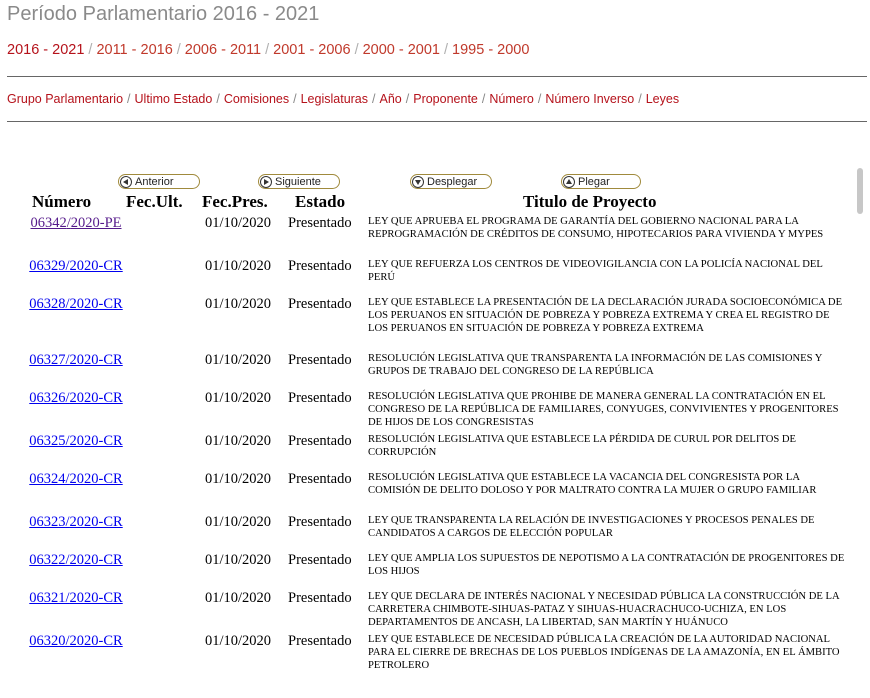  I want to click on project-link: 06326/2020-CR, so click(75, 398).